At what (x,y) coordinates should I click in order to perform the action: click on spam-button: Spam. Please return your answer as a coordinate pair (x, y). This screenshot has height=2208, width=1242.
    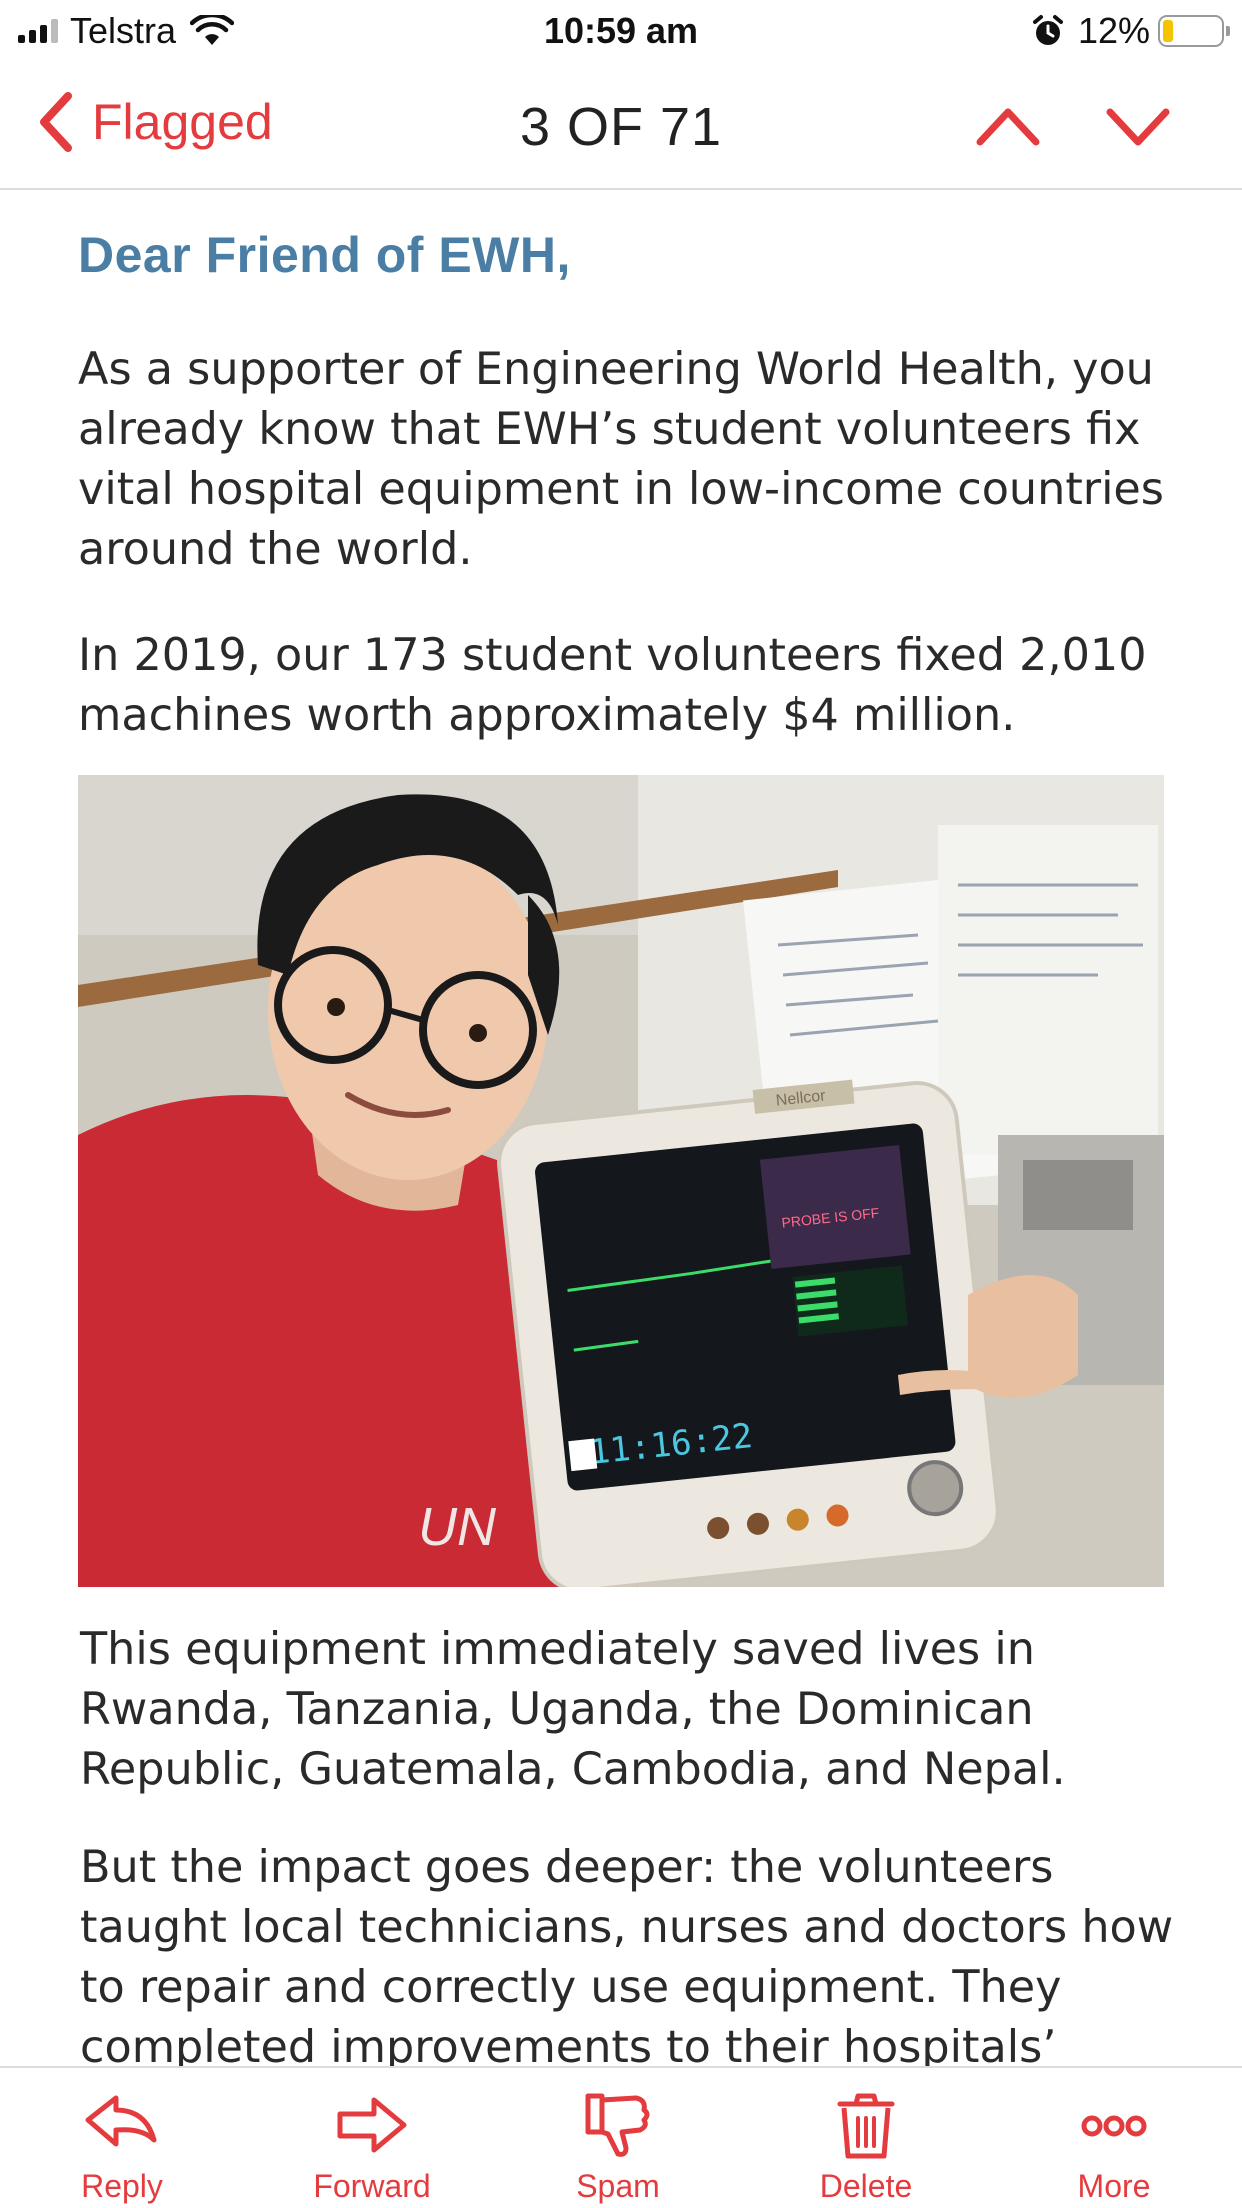
    Looking at the image, I should click on (618, 2147).